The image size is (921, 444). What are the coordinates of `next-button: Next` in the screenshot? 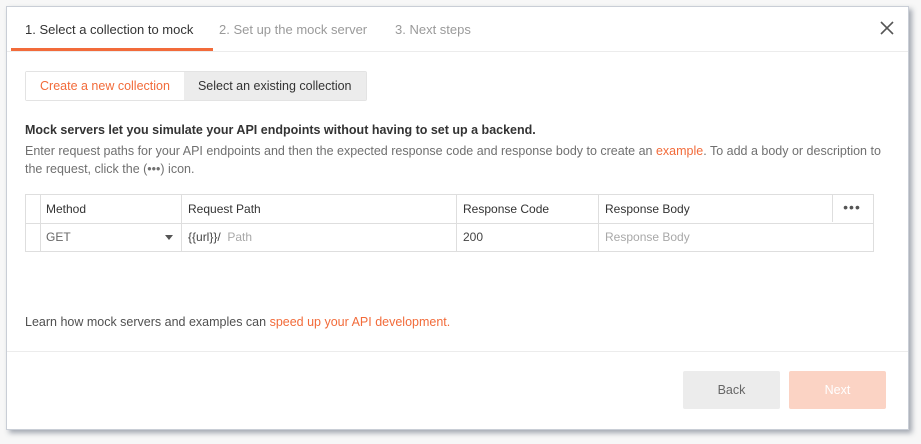 It's located at (837, 390).